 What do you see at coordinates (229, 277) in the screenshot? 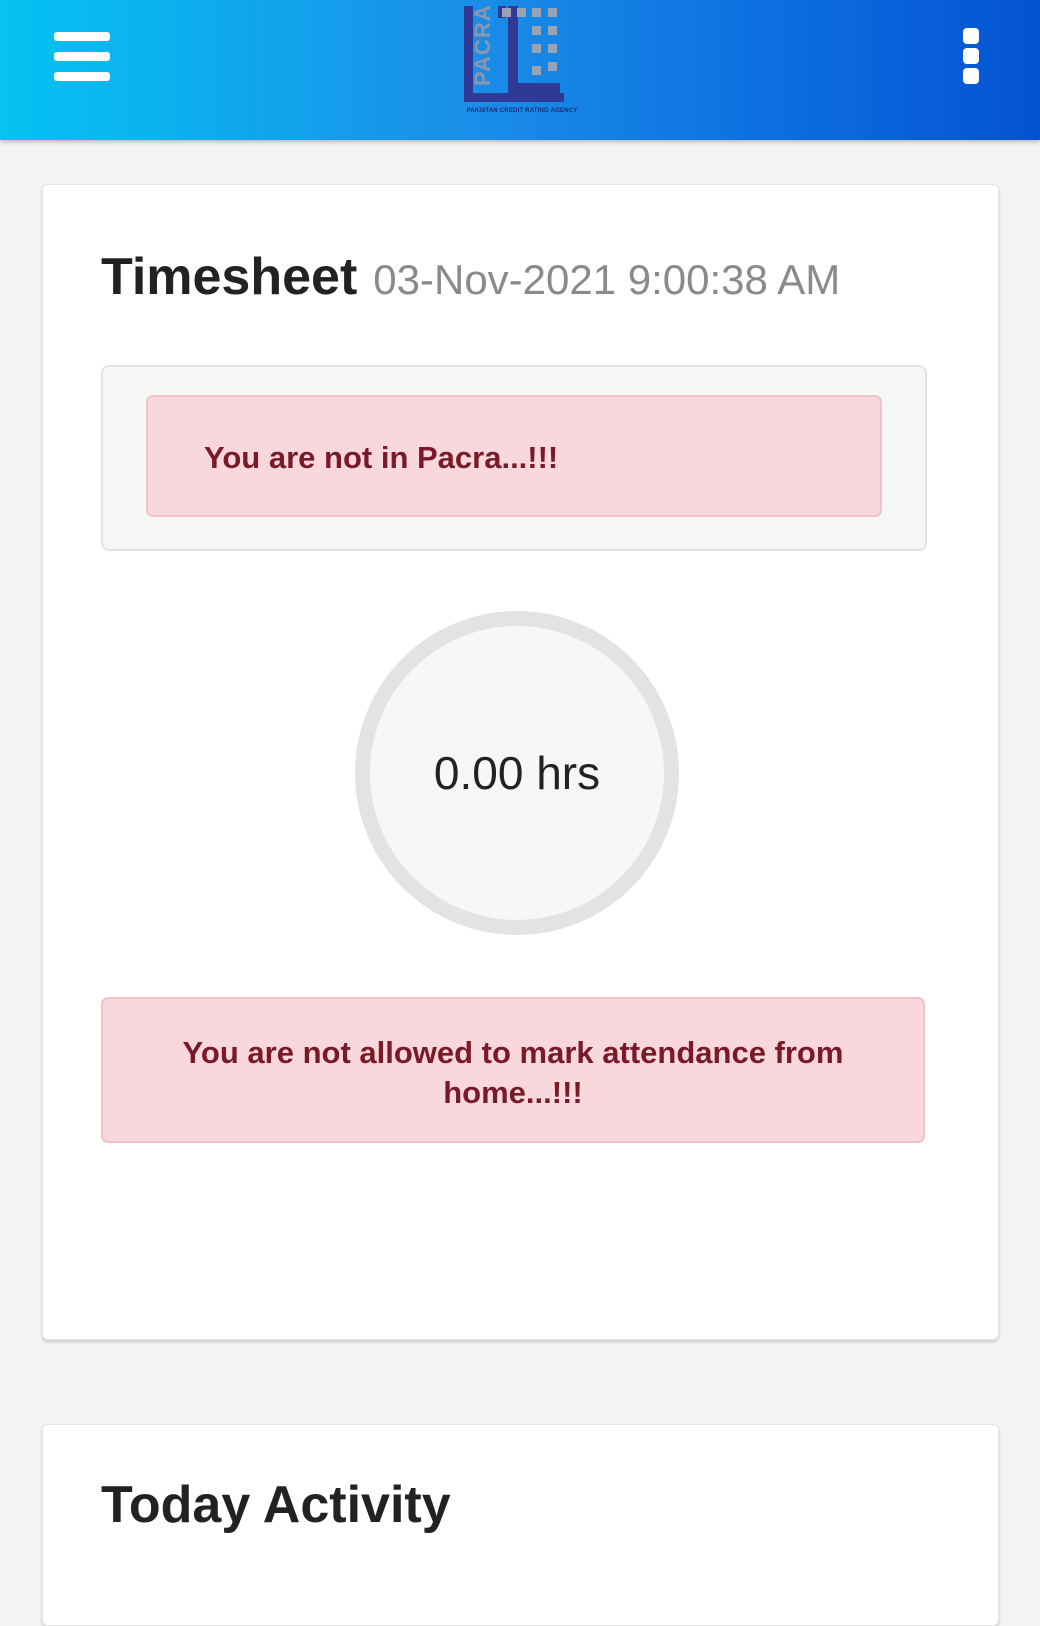
I see `timesheet-title: Timesheet` at bounding box center [229, 277].